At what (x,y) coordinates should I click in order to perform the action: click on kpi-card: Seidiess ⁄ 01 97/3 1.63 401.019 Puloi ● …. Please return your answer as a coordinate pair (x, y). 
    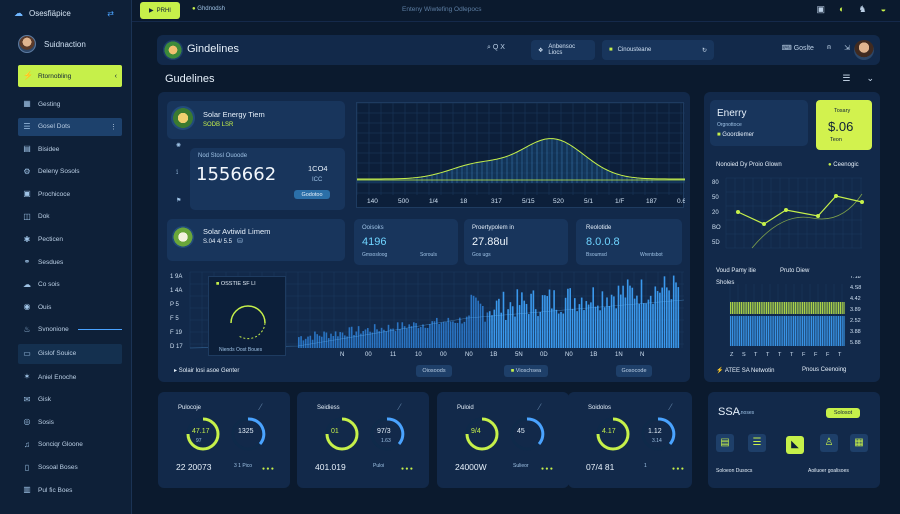
    Looking at the image, I should click on (363, 440).